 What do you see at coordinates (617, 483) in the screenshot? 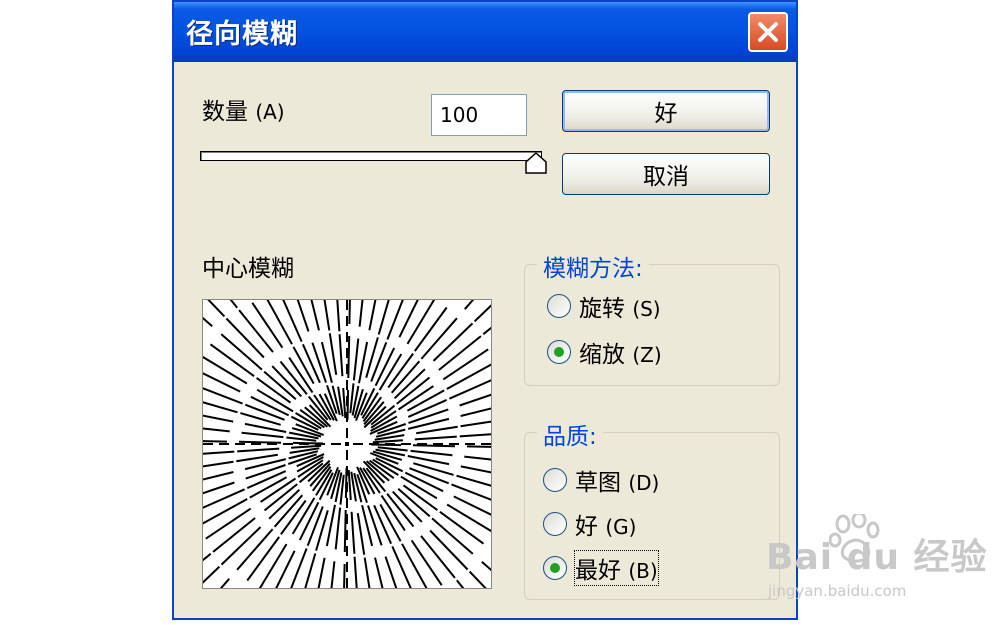
I see `radio-draft-label: 草图 (D)` at bounding box center [617, 483].